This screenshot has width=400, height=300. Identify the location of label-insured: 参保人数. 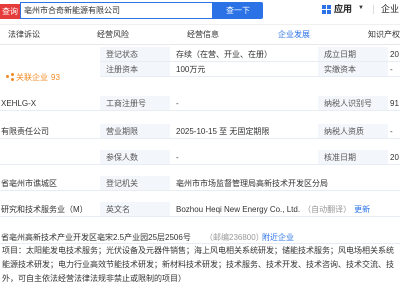
(135, 157).